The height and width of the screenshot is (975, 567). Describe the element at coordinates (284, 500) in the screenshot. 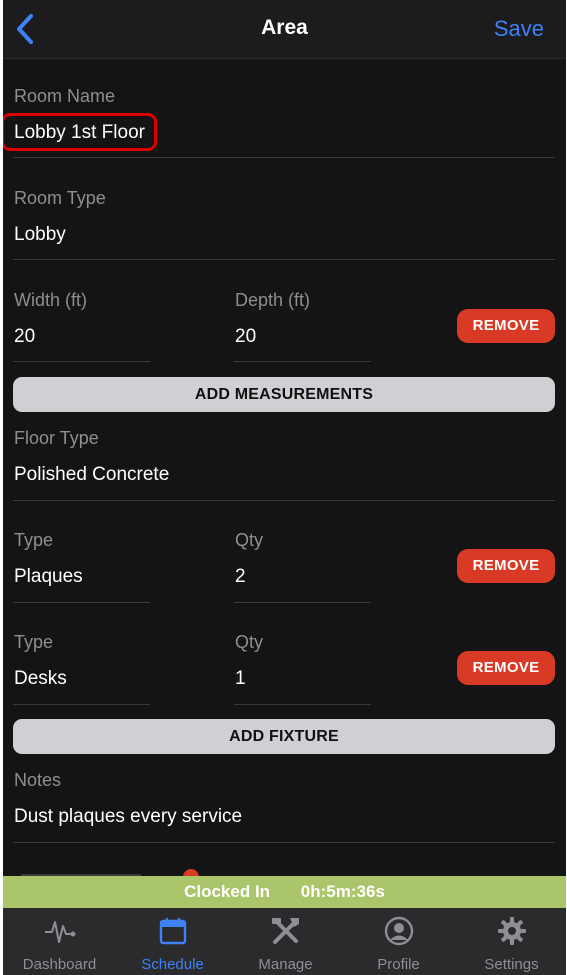

I see `floor-type-underline` at that location.